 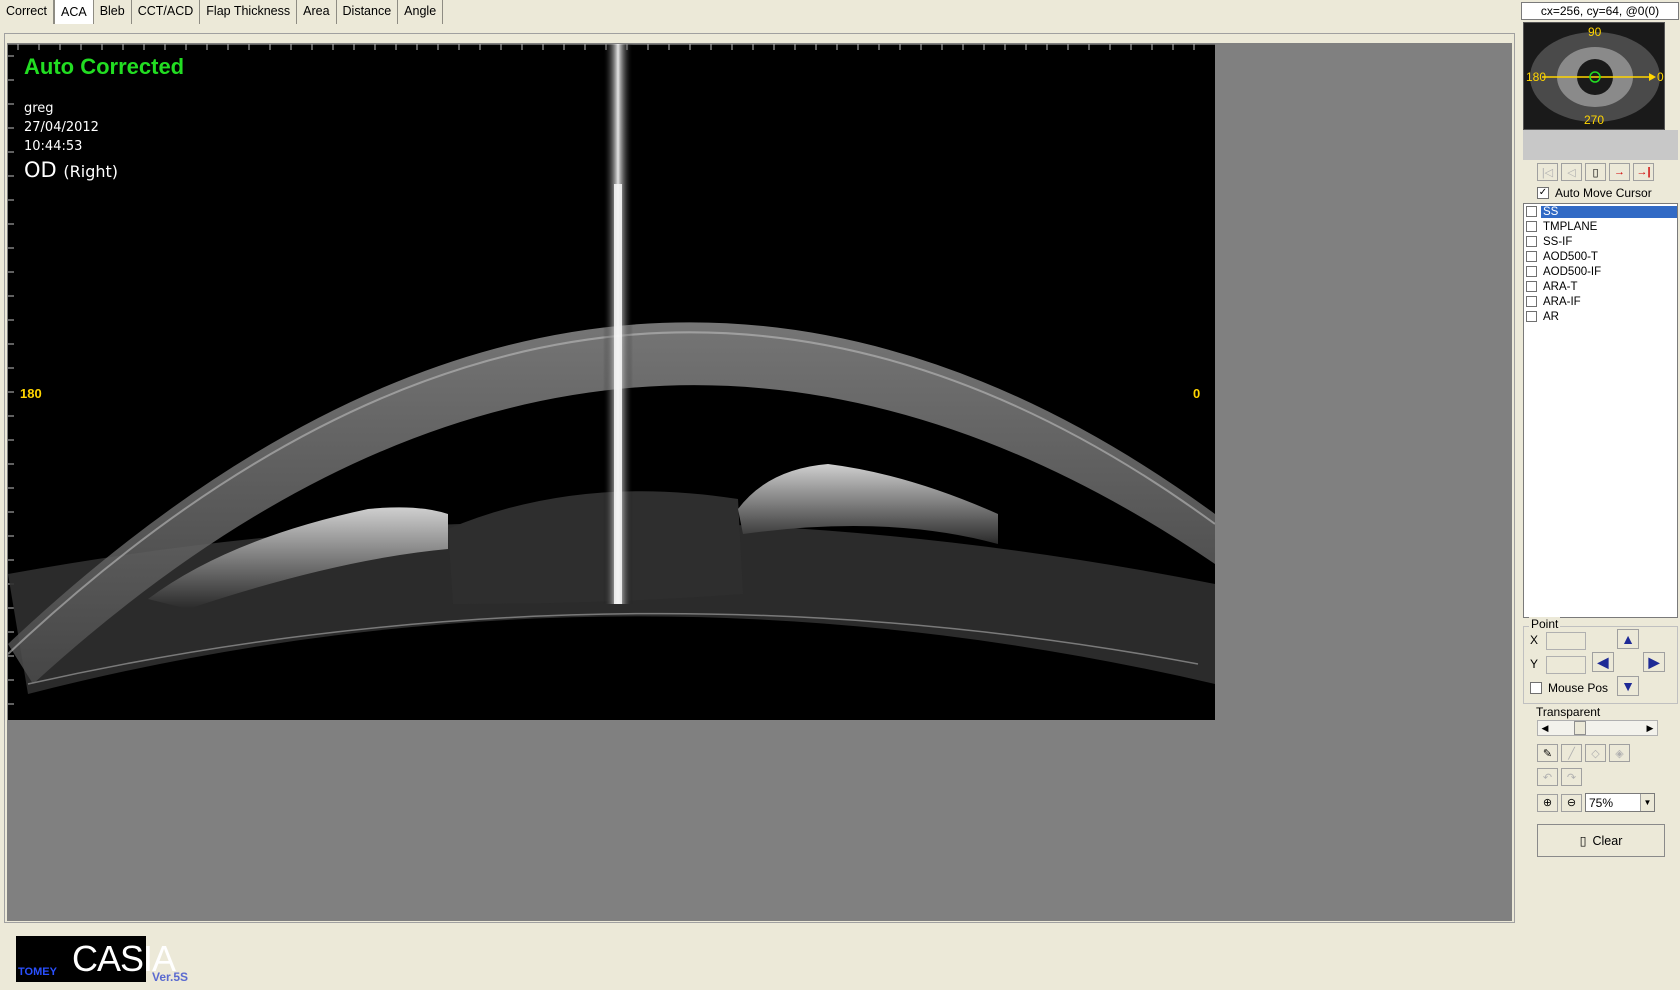 I want to click on point-y-label: Y, so click(x=1534, y=664).